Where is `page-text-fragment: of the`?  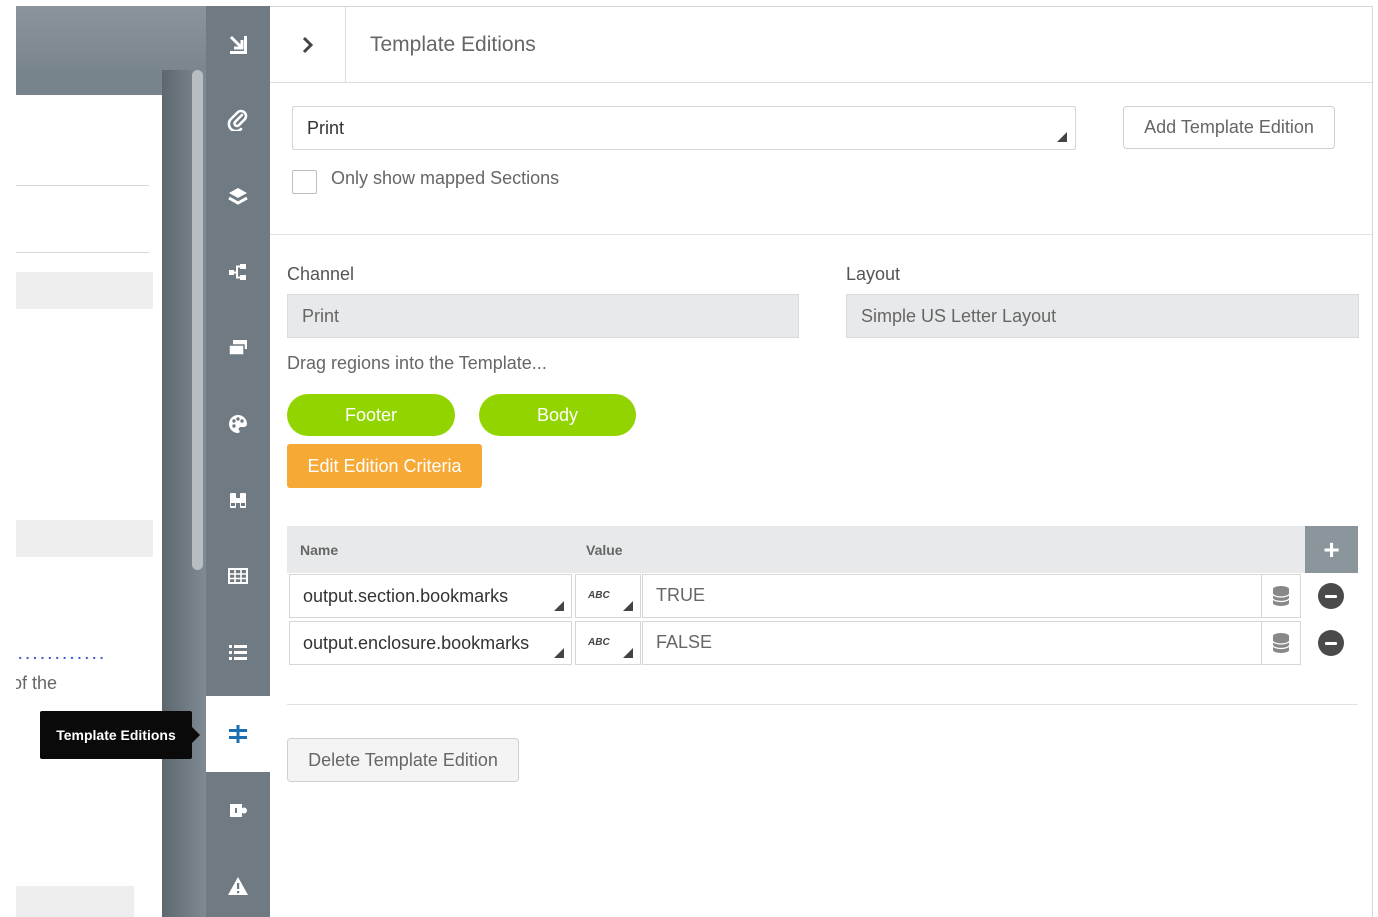 page-text-fragment: of the is located at coordinates (37, 683).